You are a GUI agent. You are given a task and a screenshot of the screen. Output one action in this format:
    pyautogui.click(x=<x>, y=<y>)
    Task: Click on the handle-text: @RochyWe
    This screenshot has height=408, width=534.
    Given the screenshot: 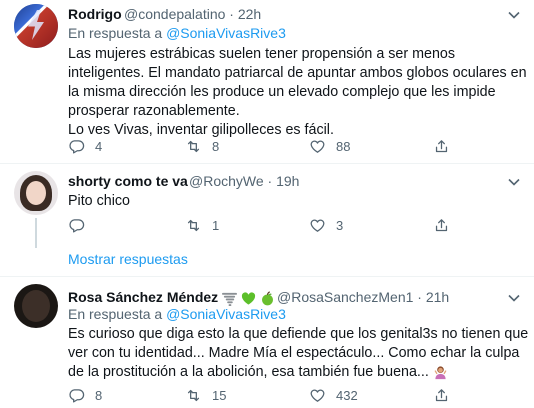 What is the action you would take?
    pyautogui.click(x=226, y=181)
    